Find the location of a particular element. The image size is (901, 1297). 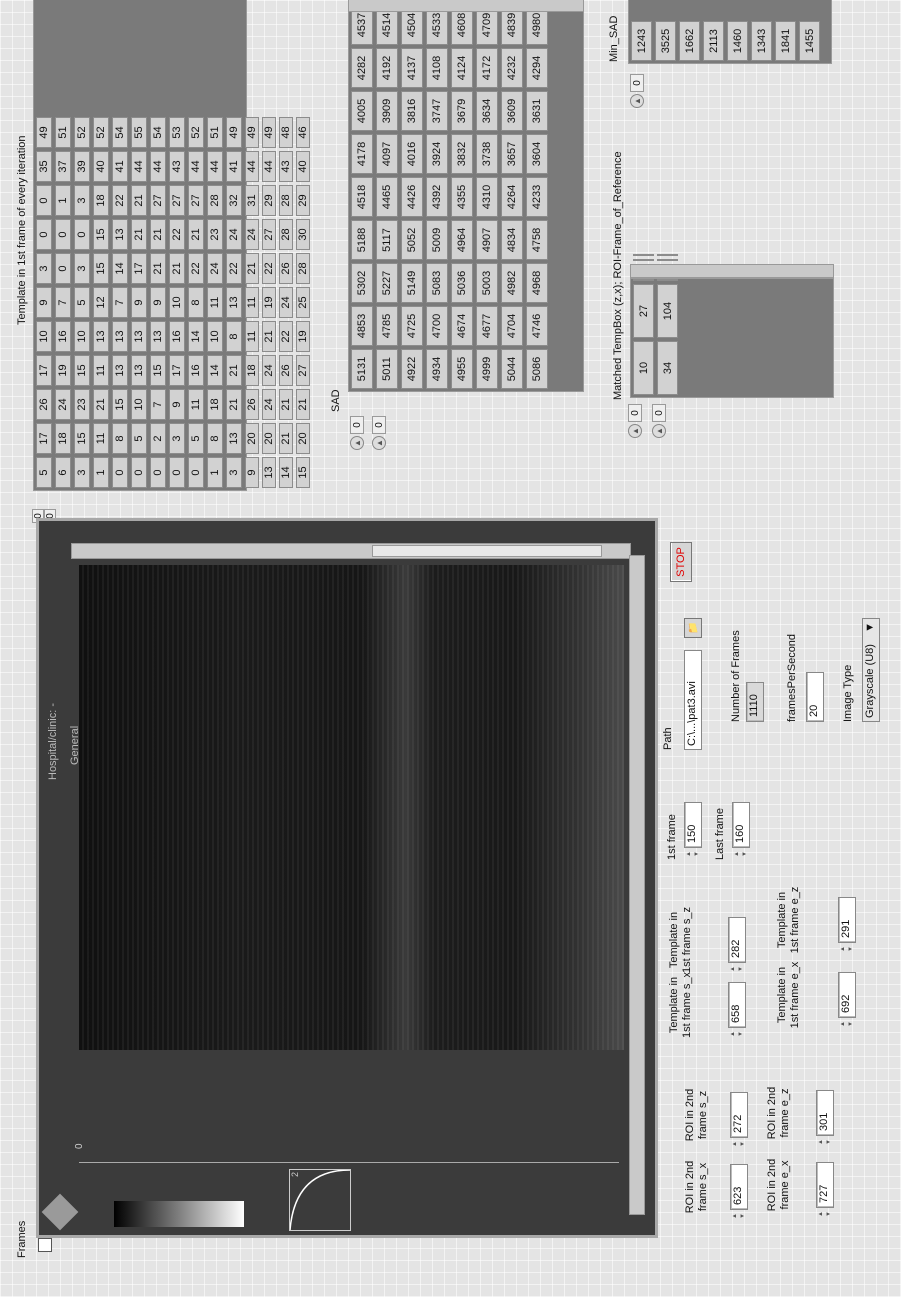

roi-sz-control: ▲ ▼ 272 is located at coordinates (739, 1121).